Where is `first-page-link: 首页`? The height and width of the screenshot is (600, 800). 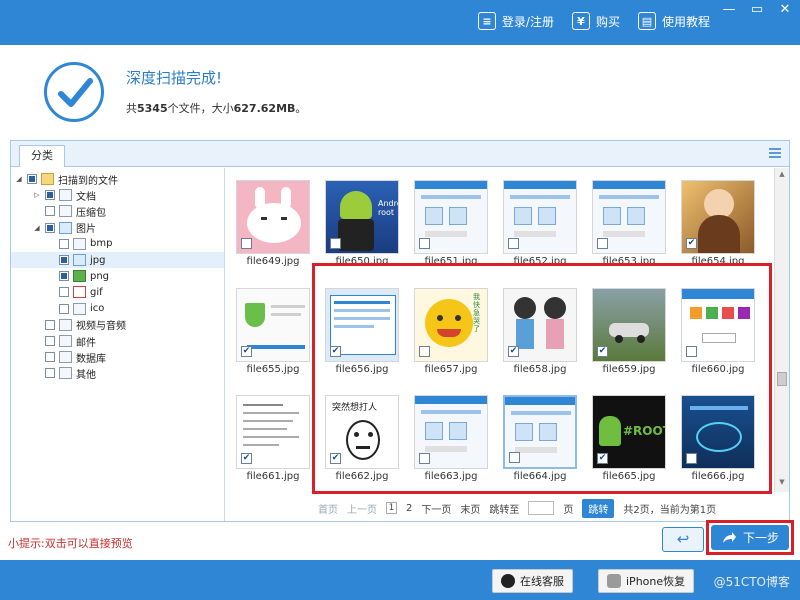
first-page-link: 首页 is located at coordinates (328, 508).